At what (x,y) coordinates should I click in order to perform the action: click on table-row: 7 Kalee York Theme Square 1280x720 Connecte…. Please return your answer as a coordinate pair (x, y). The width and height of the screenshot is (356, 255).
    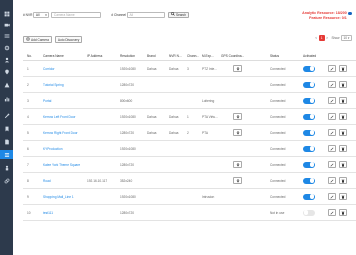
    Looking at the image, I should click on (189, 165).